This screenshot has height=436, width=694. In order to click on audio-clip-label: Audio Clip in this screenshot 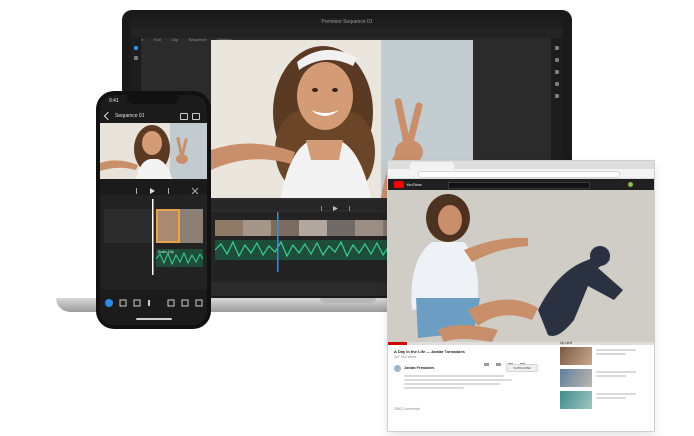, I will do `click(166, 252)`.